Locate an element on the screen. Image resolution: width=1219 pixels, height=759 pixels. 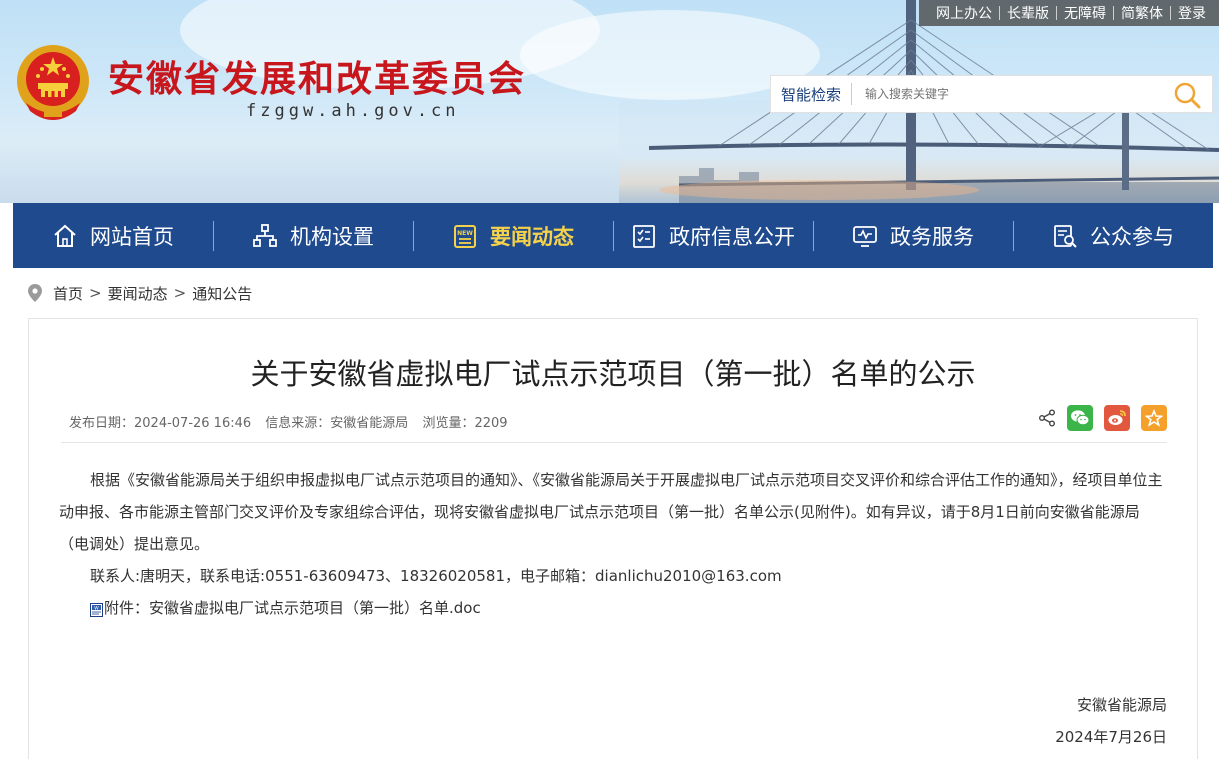
monitor-icon is located at coordinates (865, 236).